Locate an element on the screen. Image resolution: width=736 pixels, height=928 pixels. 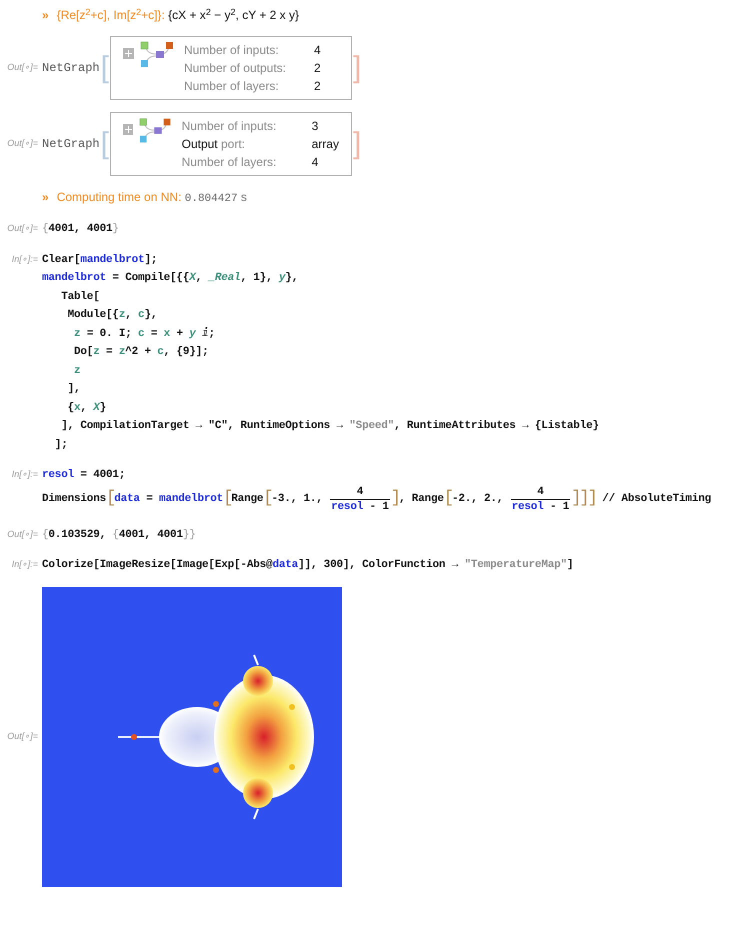
code-line: Colorize[ImageResize[Image[Exp[-Abs@data]], 300], ColorFunction → "TemperatureMap"] is located at coordinates (308, 565).